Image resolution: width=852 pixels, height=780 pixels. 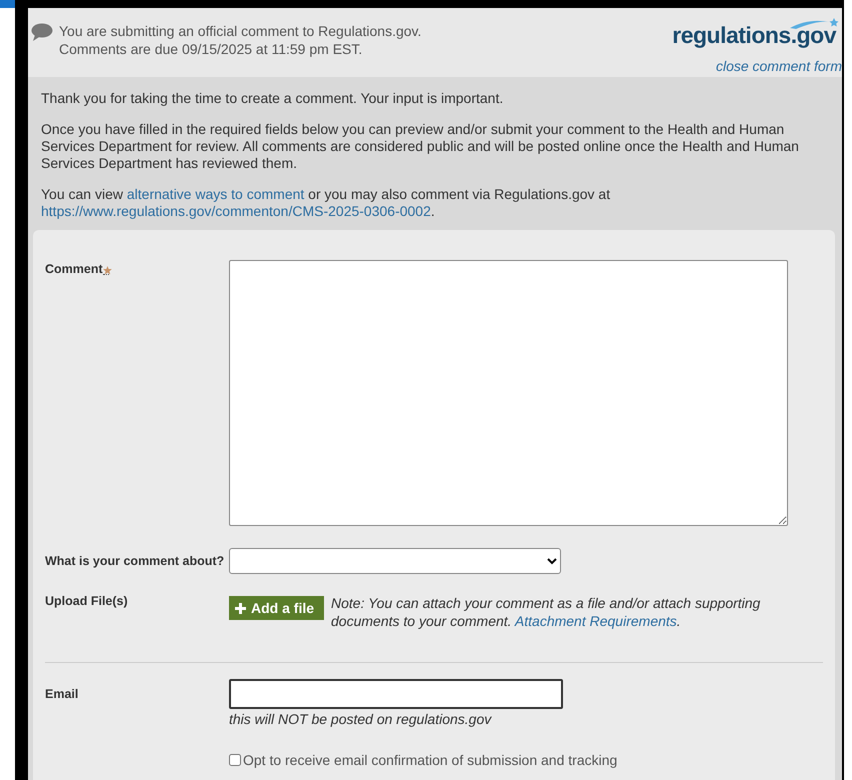 I want to click on email-confirmation-checkbox, so click(x=235, y=760).